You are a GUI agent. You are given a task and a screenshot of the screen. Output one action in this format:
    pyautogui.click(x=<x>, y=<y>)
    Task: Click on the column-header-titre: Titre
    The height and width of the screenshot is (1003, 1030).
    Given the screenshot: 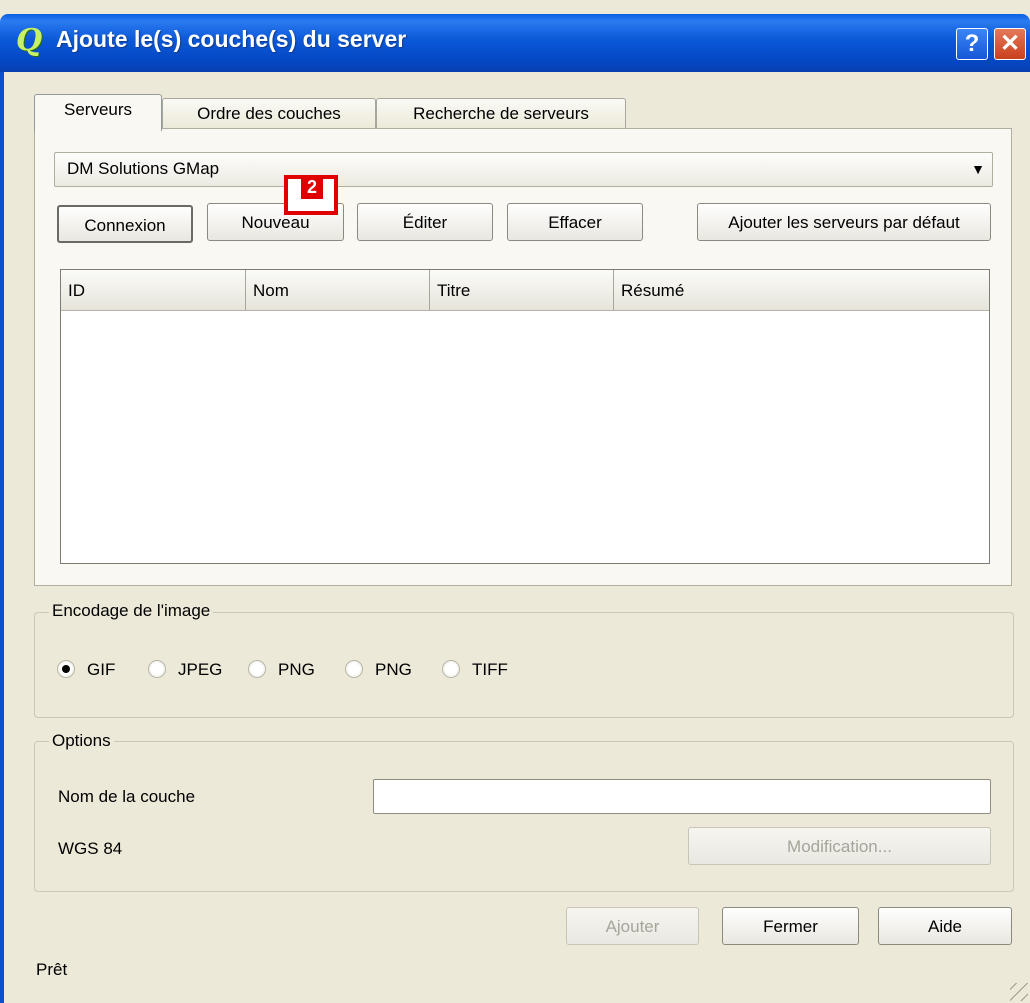 What is the action you would take?
    pyautogui.click(x=522, y=290)
    